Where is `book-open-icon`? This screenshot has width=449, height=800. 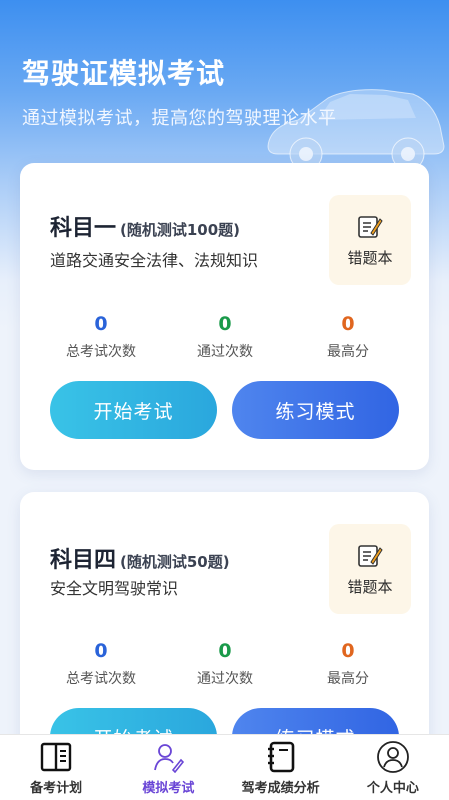 book-open-icon is located at coordinates (56, 757).